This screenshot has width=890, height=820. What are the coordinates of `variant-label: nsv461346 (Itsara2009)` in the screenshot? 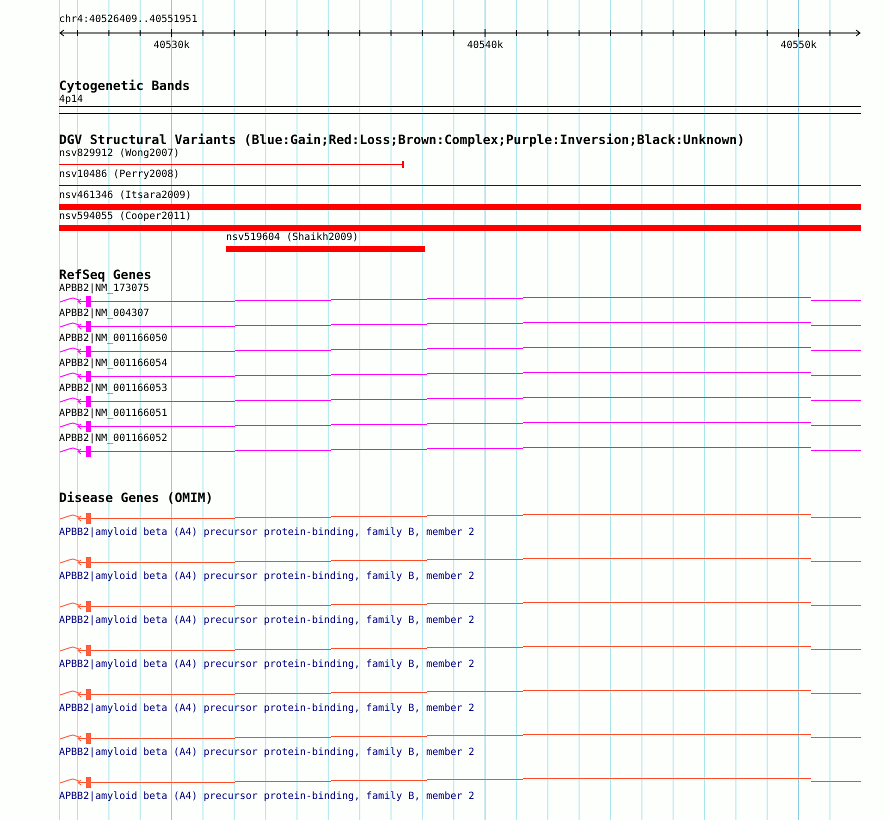 It's located at (125, 196).